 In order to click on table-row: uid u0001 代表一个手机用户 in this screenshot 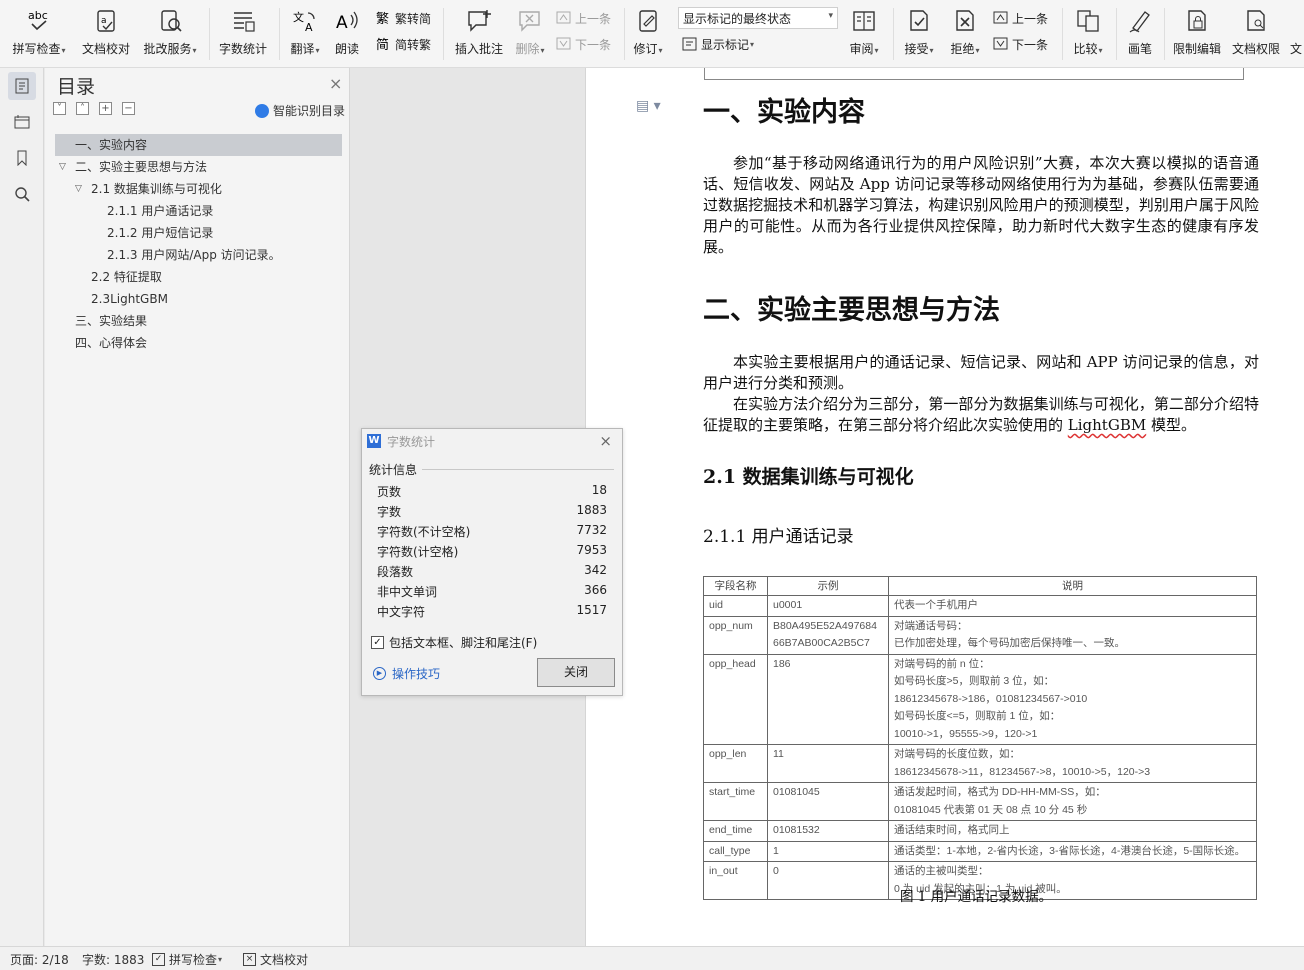, I will do `click(980, 606)`.